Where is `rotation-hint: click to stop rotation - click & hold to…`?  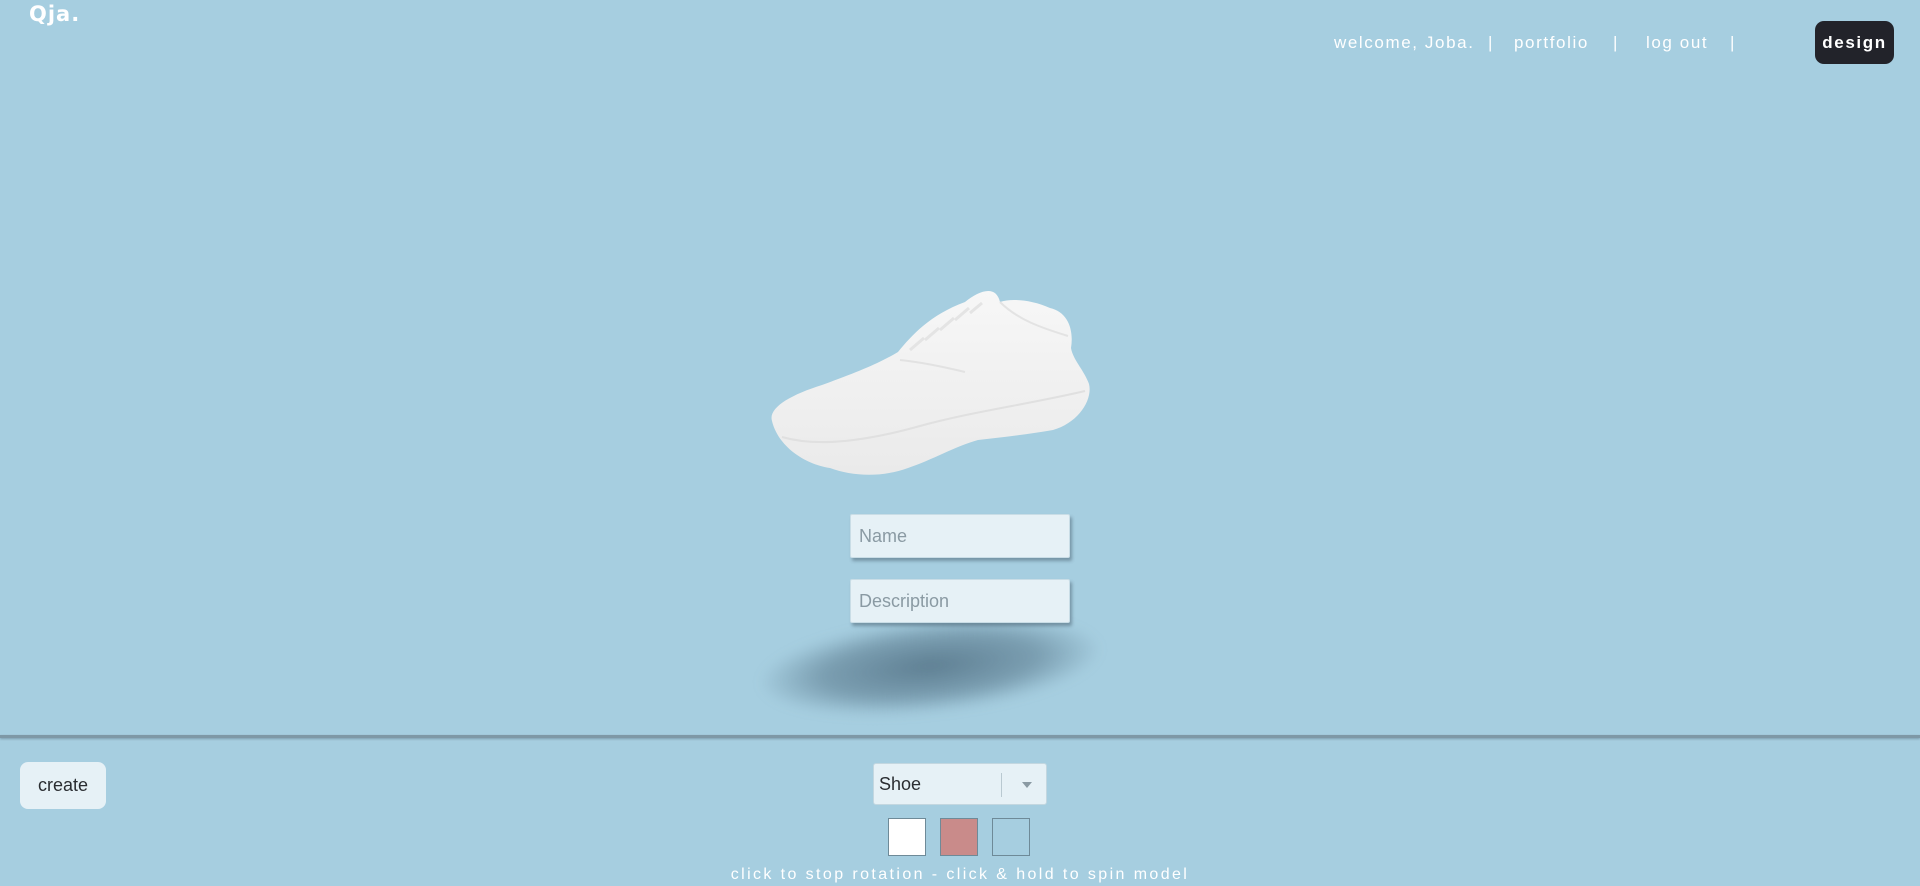 rotation-hint: click to stop rotation - click & hold to… is located at coordinates (960, 874).